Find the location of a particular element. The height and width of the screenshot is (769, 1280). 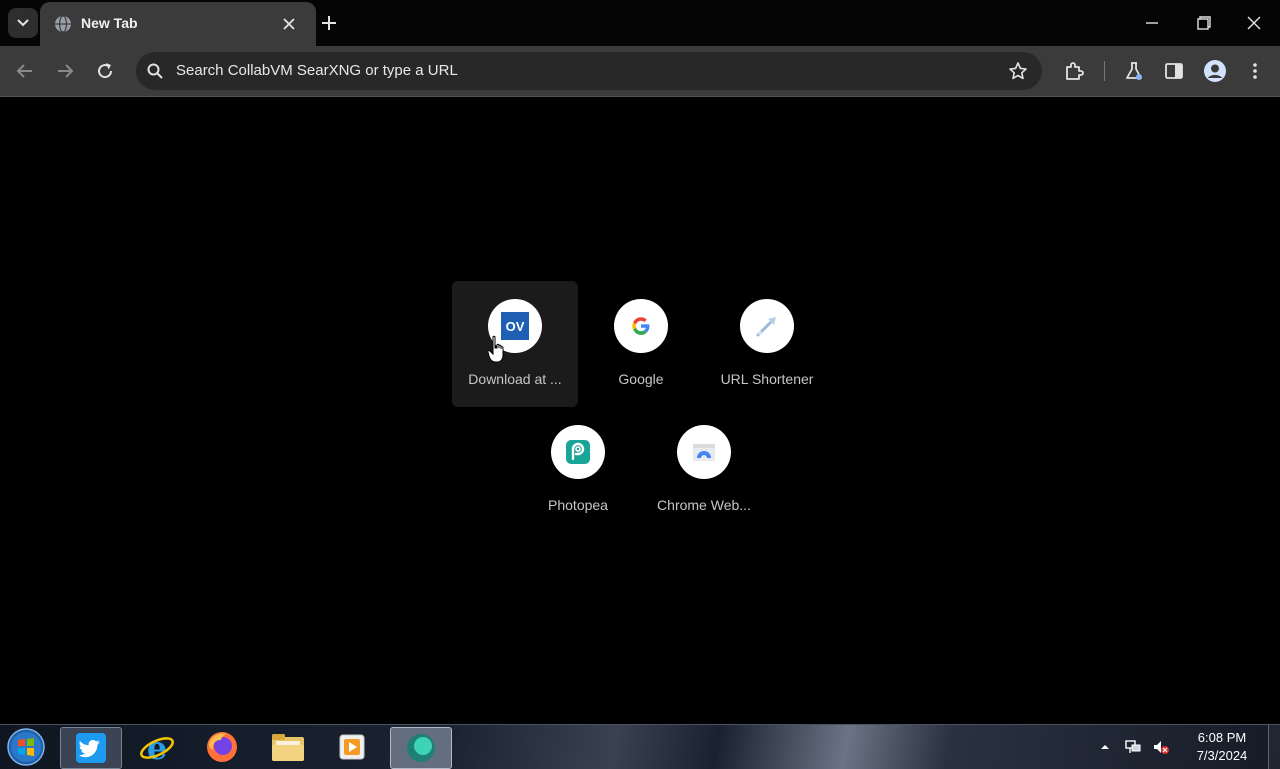

windows-start-orb-icon is located at coordinates (26, 747).